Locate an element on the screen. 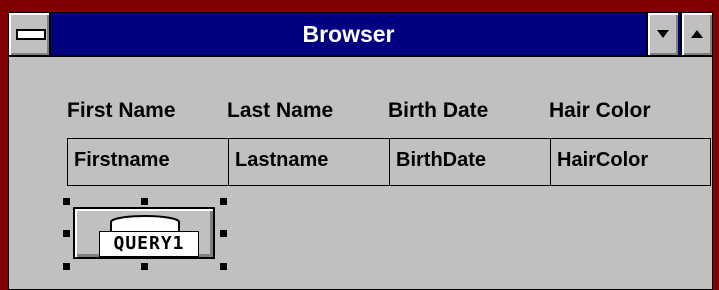 This screenshot has width=719, height=290. query-label: QUERY1 is located at coordinates (149, 244).